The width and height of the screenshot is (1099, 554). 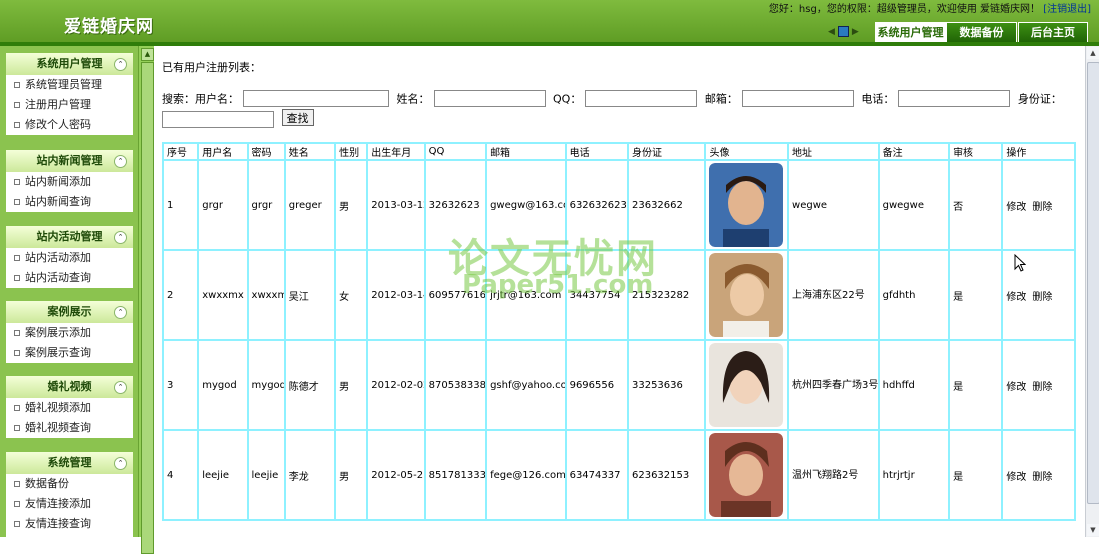 I want to click on page-scrollbar: ▲ ▼, so click(x=1092, y=291).